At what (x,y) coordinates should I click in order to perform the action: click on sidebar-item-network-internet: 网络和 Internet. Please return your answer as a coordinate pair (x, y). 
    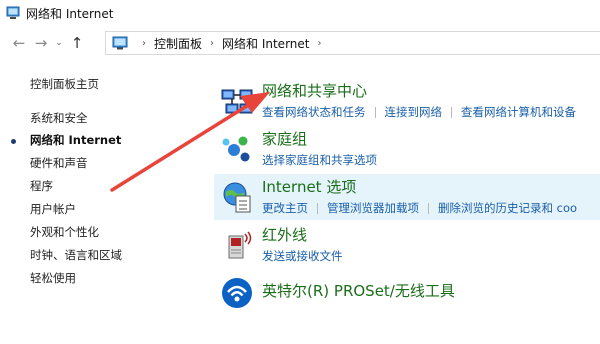
    Looking at the image, I should click on (75, 140).